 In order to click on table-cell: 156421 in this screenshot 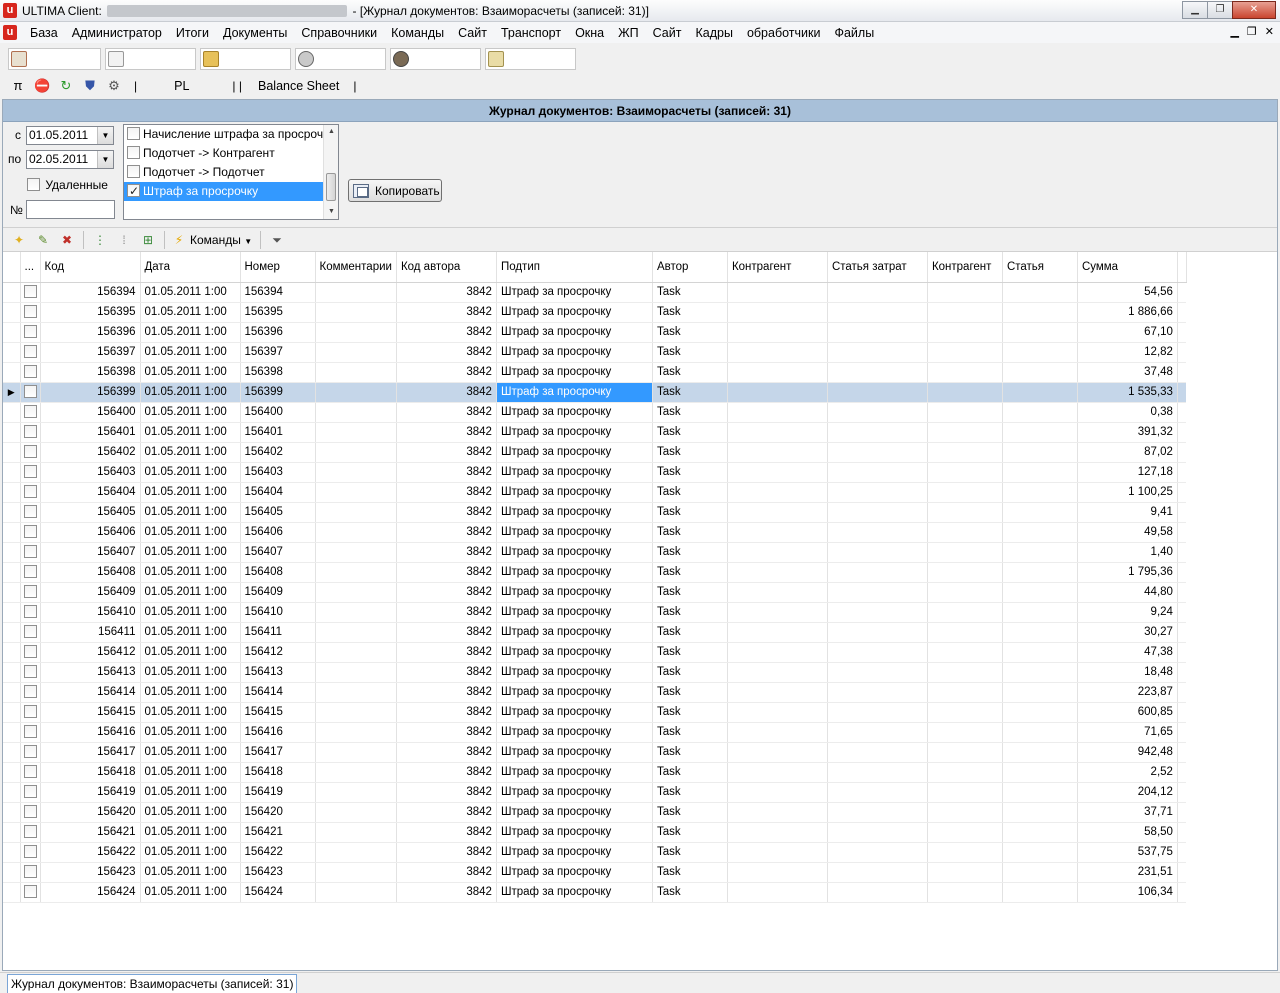, I will do `click(90, 832)`.